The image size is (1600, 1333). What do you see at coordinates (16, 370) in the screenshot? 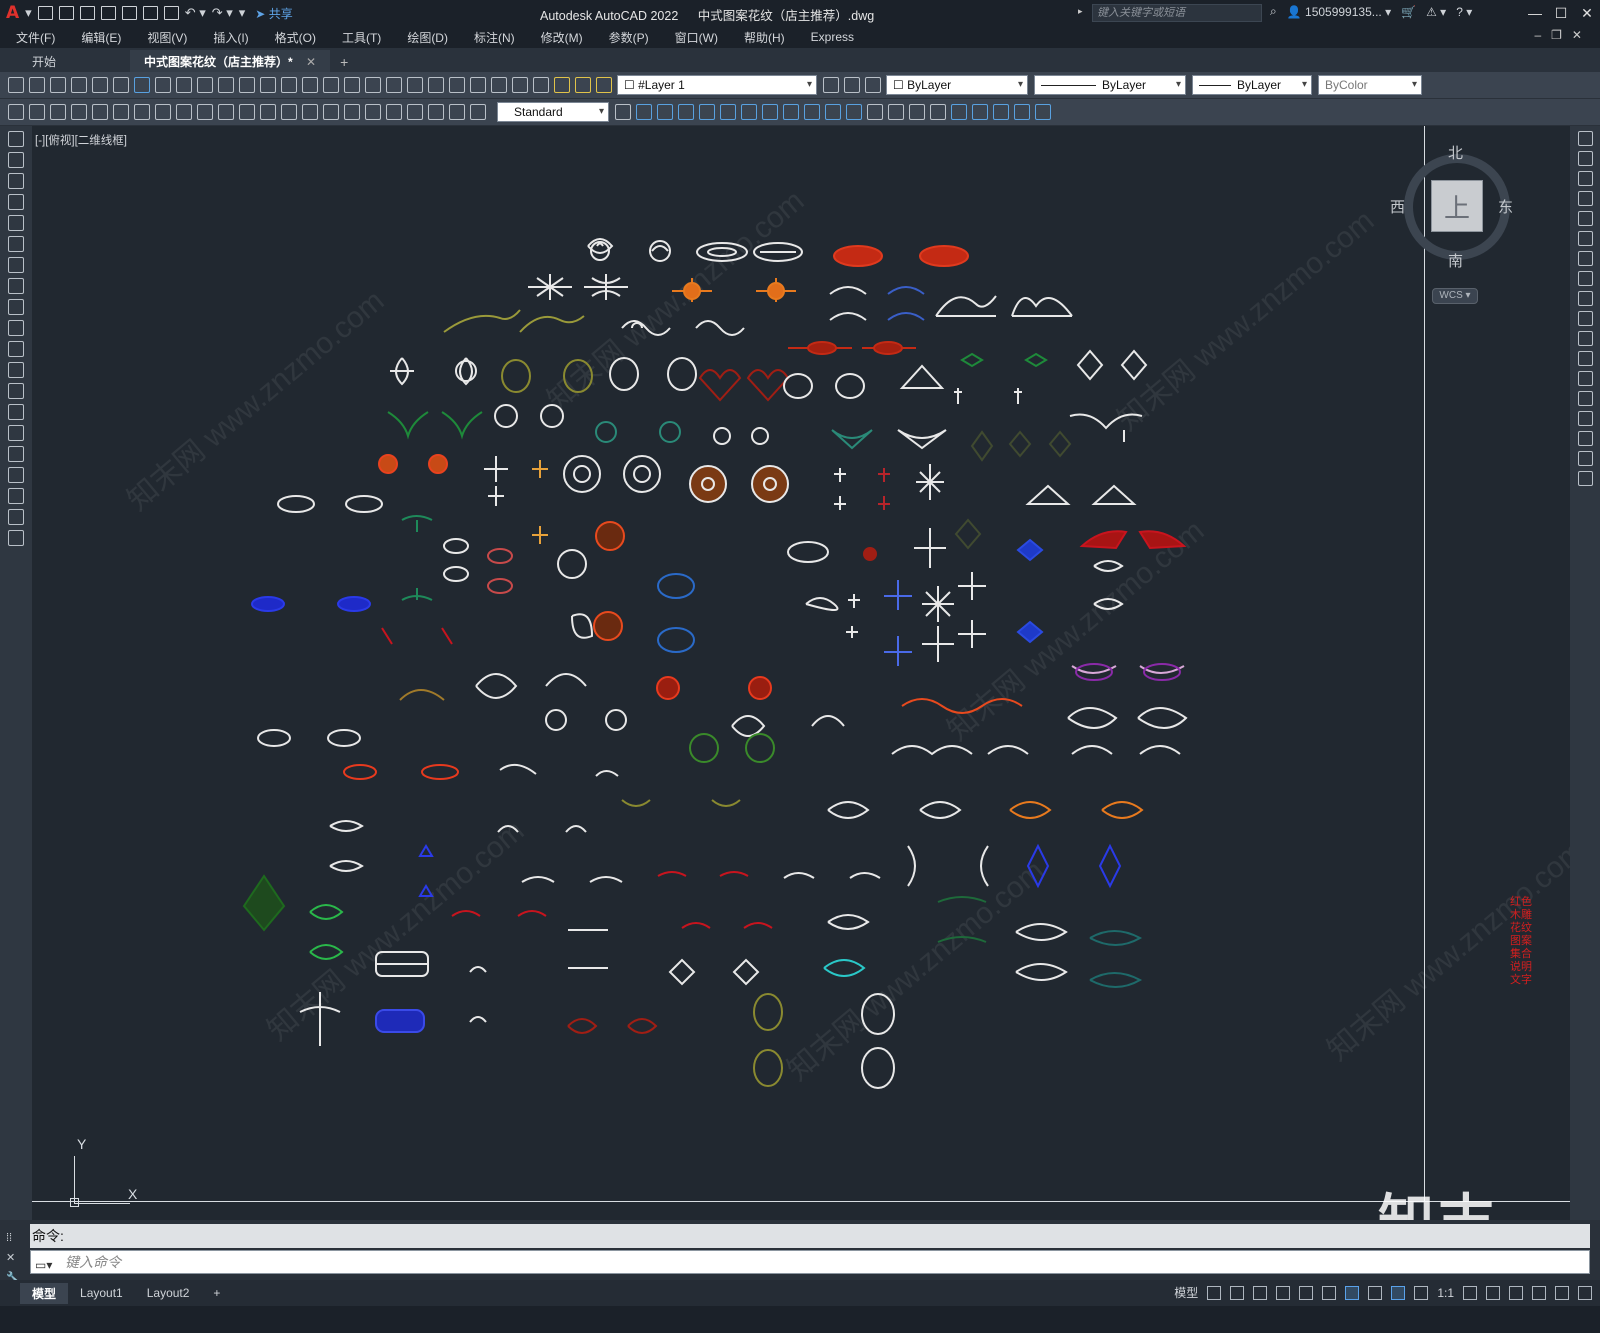
I see `insert-block-icon` at bounding box center [16, 370].